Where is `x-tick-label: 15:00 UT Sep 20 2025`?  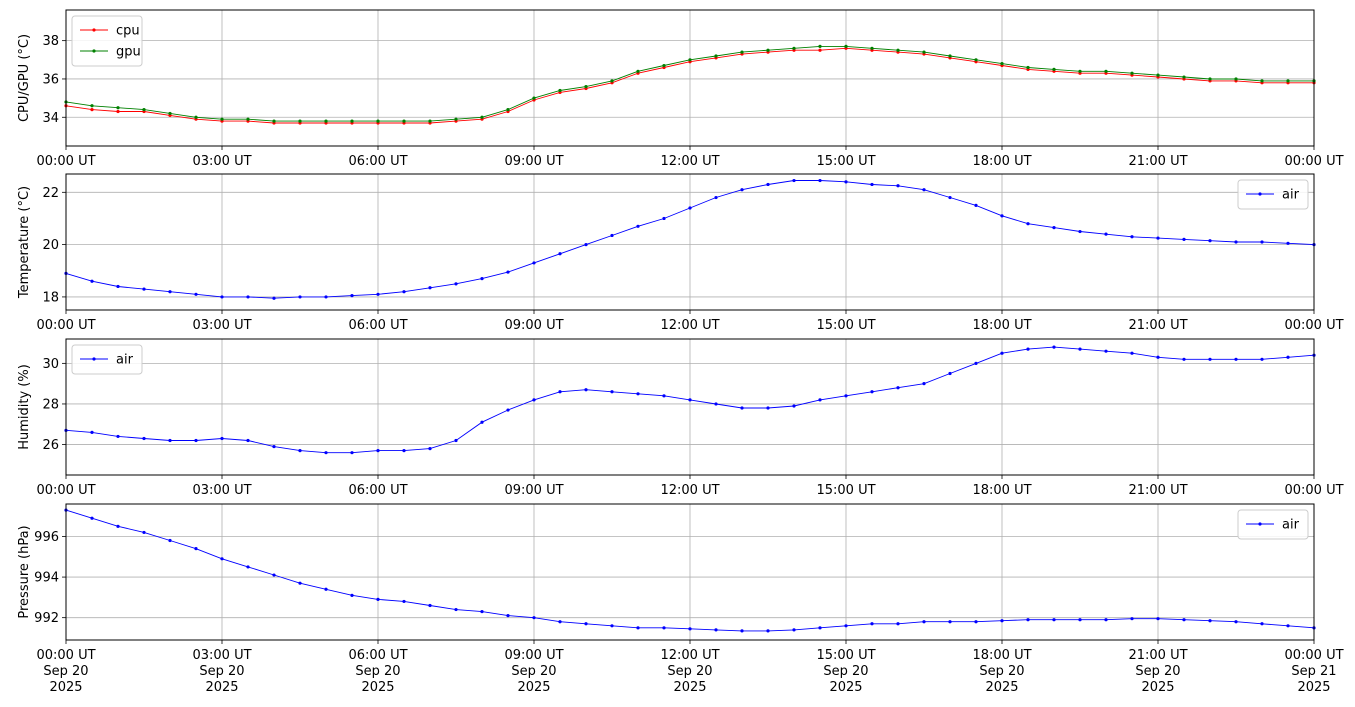
x-tick-label: 15:00 UT Sep 20 2025 is located at coordinates (845, 671).